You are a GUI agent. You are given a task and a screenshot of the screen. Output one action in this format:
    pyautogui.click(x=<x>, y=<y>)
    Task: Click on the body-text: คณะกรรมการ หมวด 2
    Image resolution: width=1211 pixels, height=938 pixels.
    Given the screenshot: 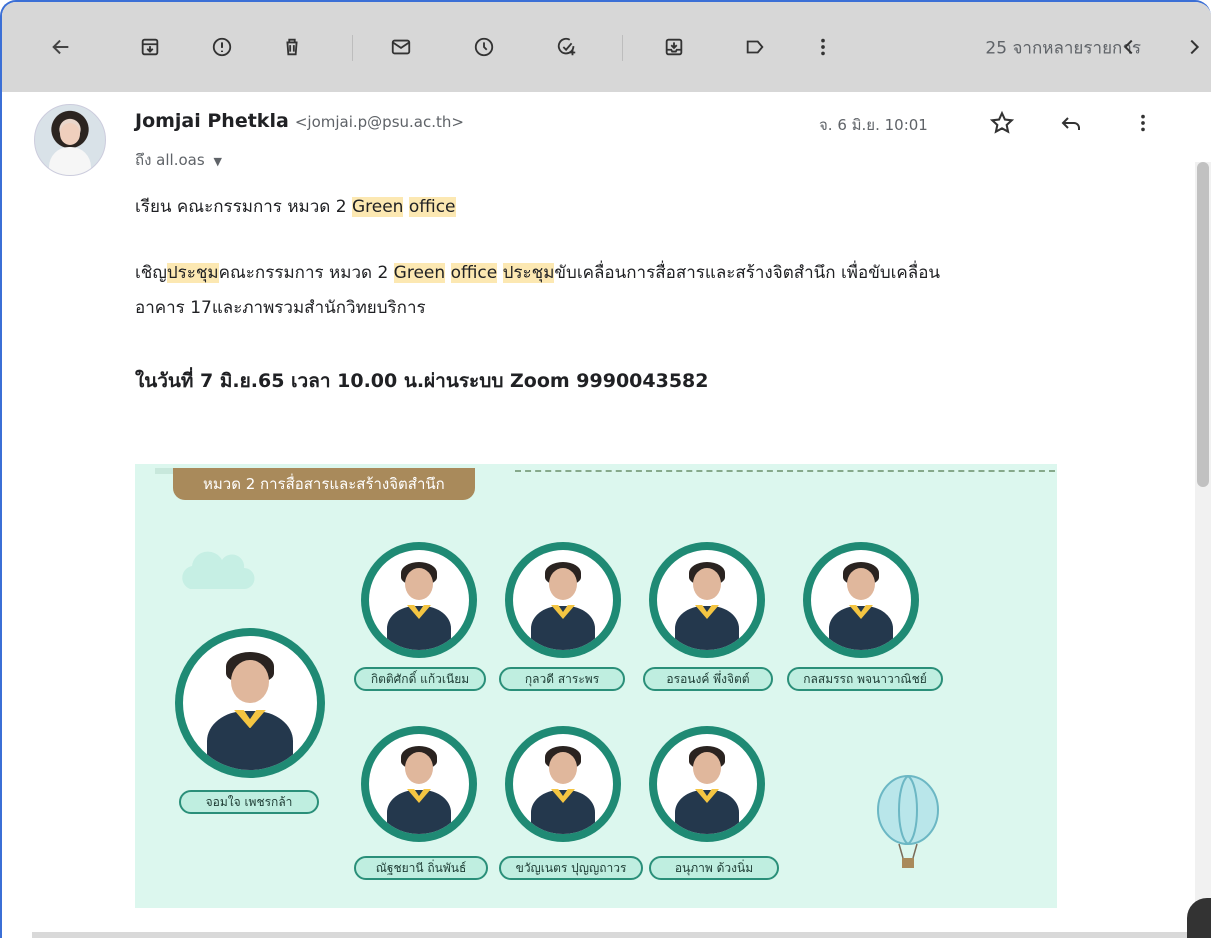 What is the action you would take?
    pyautogui.click(x=306, y=273)
    